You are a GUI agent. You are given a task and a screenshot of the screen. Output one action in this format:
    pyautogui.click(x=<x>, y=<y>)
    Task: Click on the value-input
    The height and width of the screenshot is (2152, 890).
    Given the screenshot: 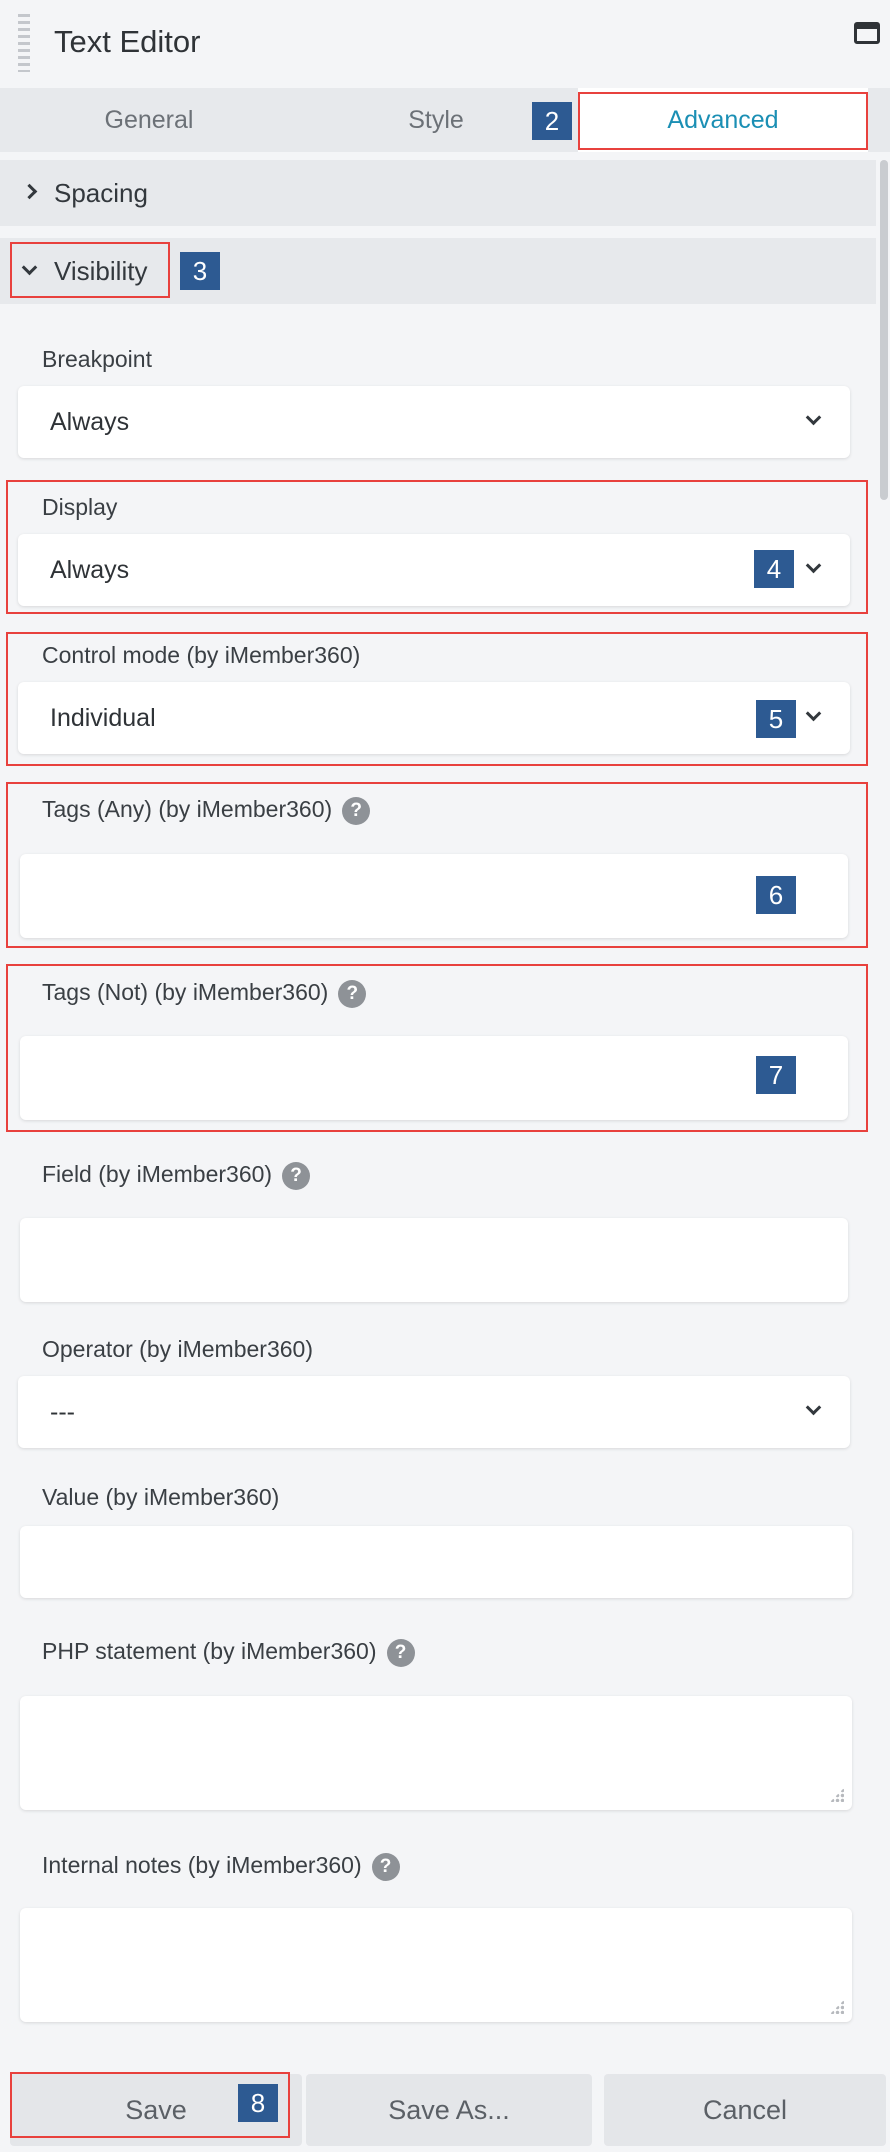 What is the action you would take?
    pyautogui.click(x=436, y=1562)
    